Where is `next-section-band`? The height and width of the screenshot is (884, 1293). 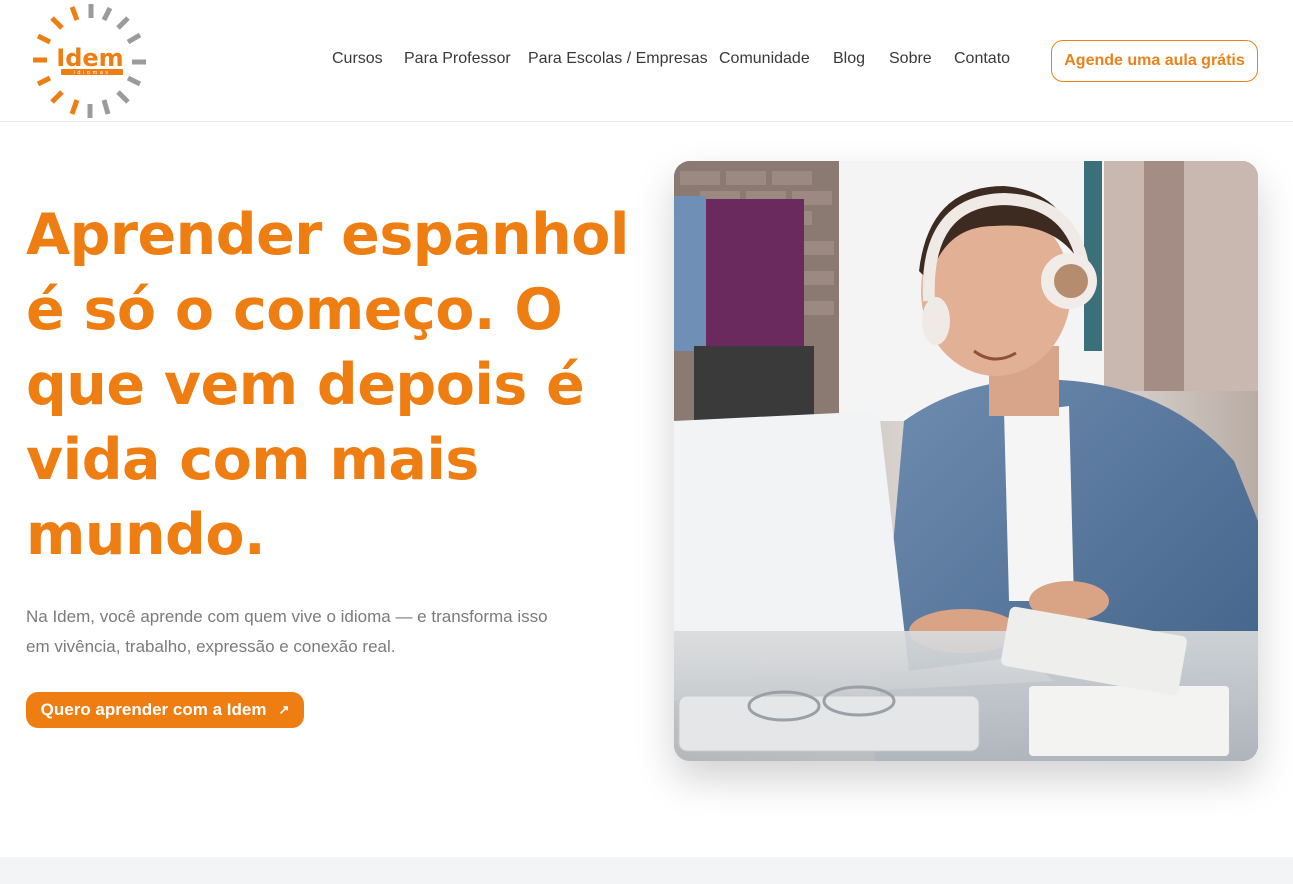 next-section-band is located at coordinates (646, 870).